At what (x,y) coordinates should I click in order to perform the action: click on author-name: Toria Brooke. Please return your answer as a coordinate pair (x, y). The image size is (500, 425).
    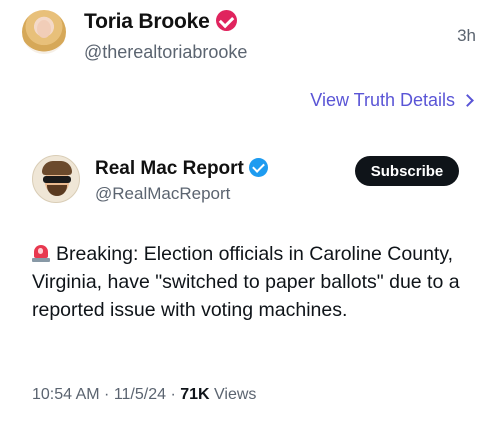
    Looking at the image, I should click on (160, 22).